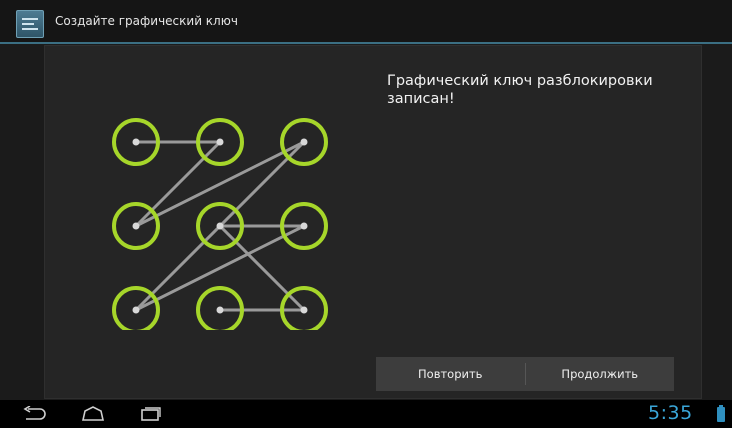 This screenshot has height=428, width=732. I want to click on clock: 5:35, so click(670, 413).